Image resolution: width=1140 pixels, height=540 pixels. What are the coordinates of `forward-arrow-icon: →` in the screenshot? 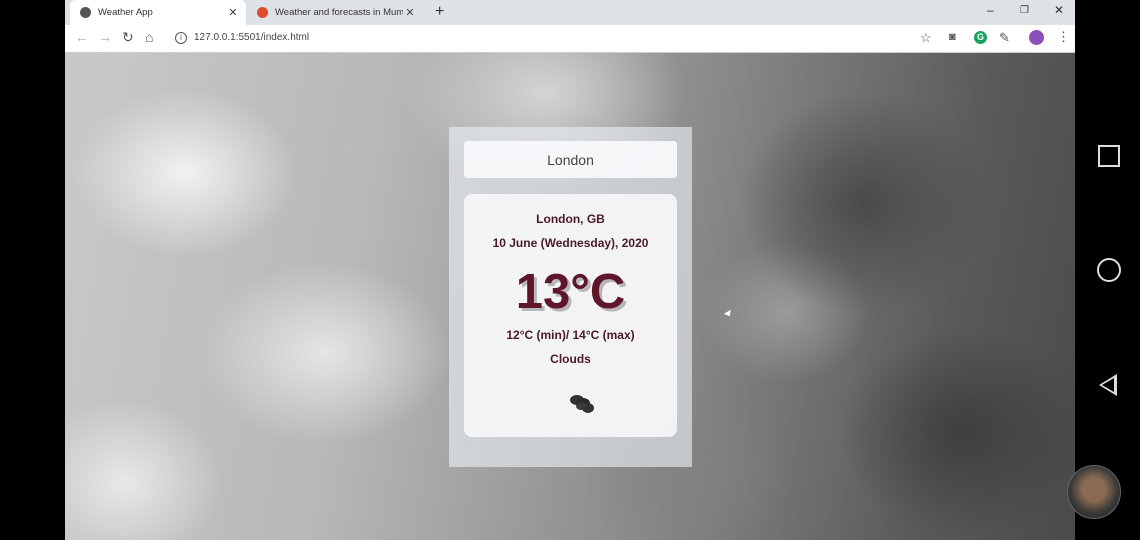 It's located at (105, 37).